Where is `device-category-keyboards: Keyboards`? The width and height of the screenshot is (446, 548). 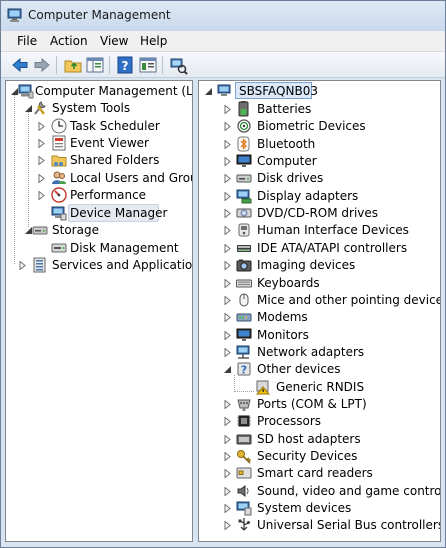
device-category-keyboards: Keyboards is located at coordinates (319, 283).